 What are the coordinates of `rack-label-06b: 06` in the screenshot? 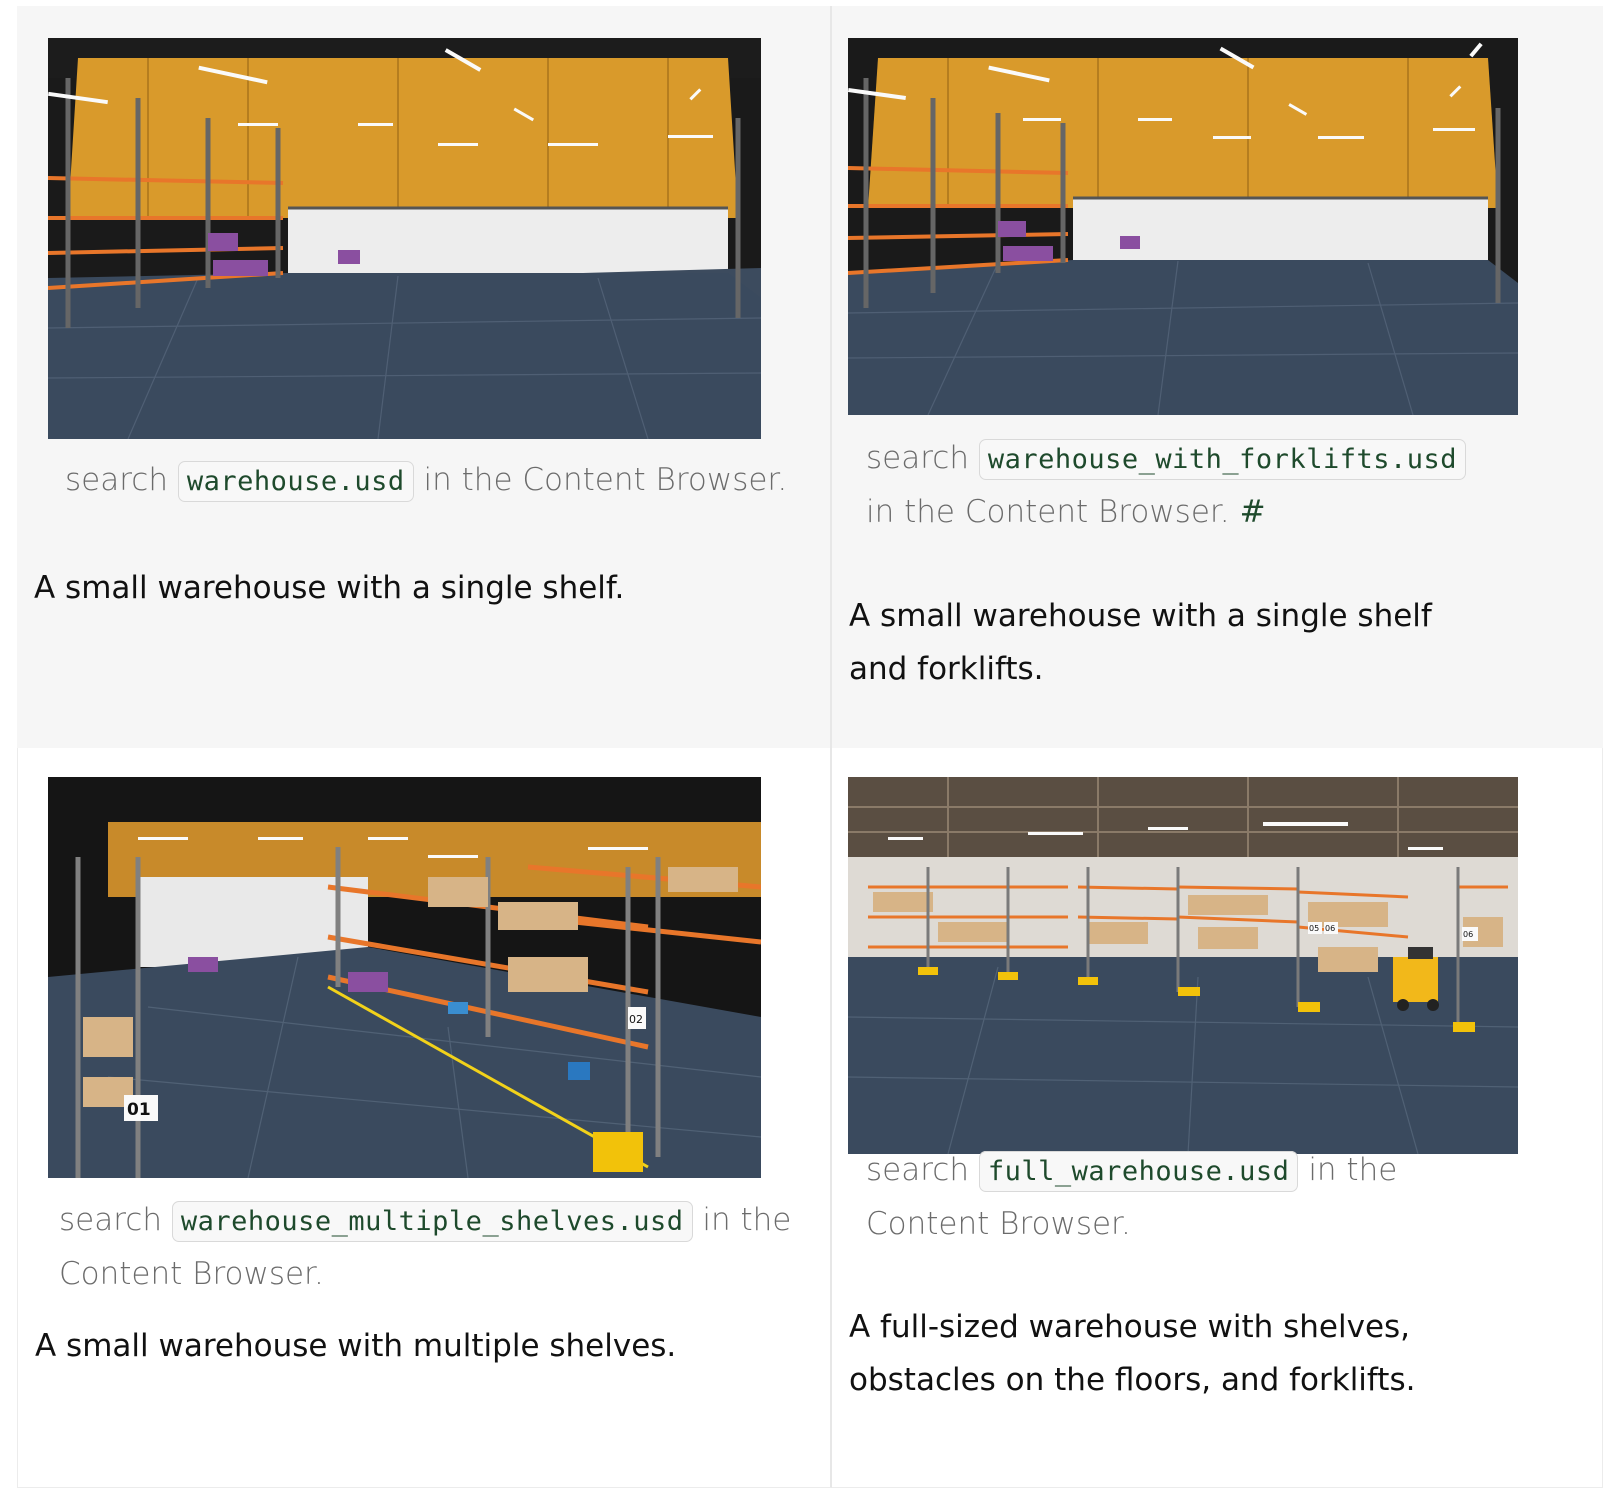 It's located at (1468, 934).